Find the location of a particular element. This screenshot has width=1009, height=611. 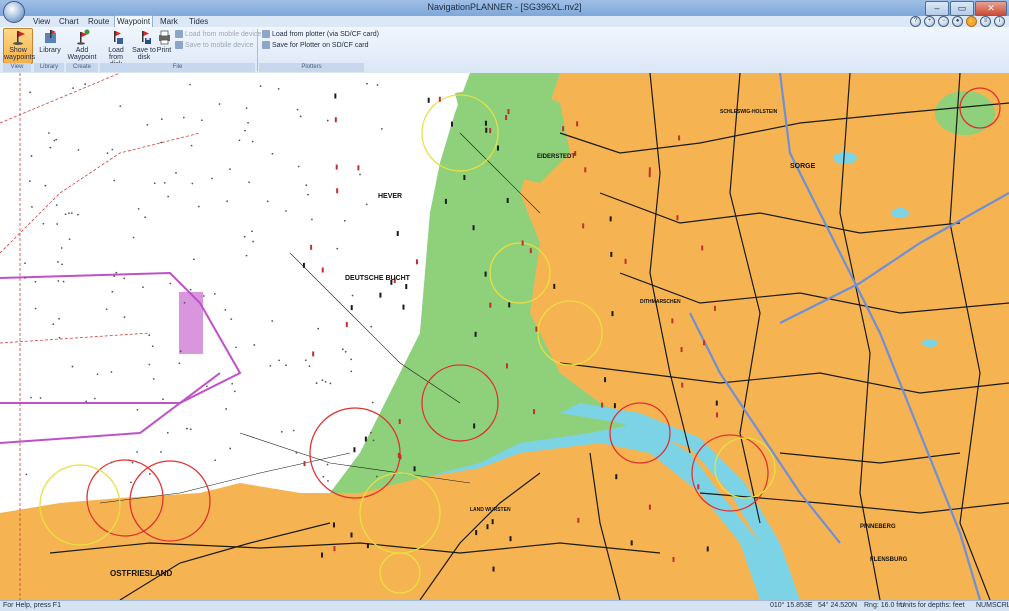

show-waypoints-button: Show waypoints is located at coordinates (19, 46).